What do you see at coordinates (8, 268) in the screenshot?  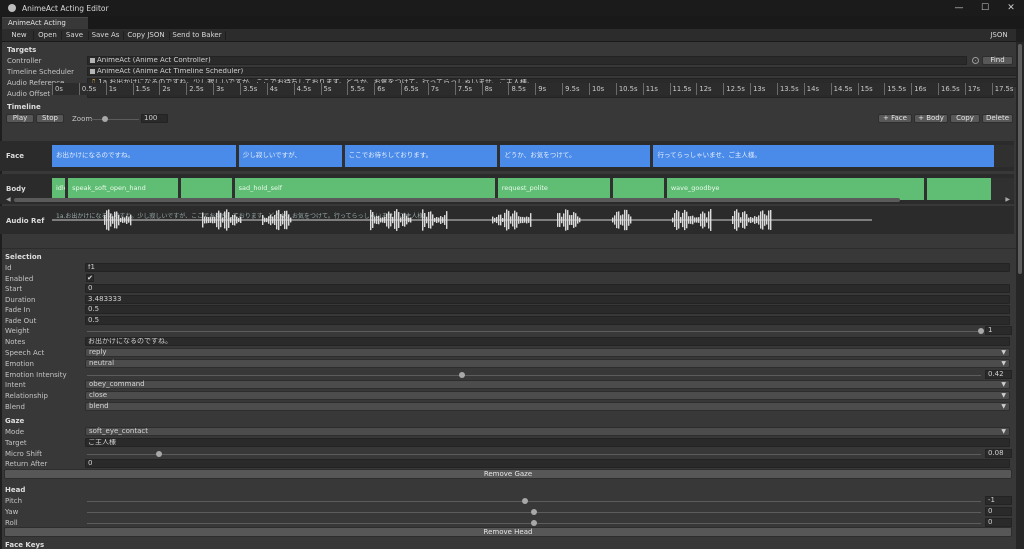 I see `id-label: Id` at bounding box center [8, 268].